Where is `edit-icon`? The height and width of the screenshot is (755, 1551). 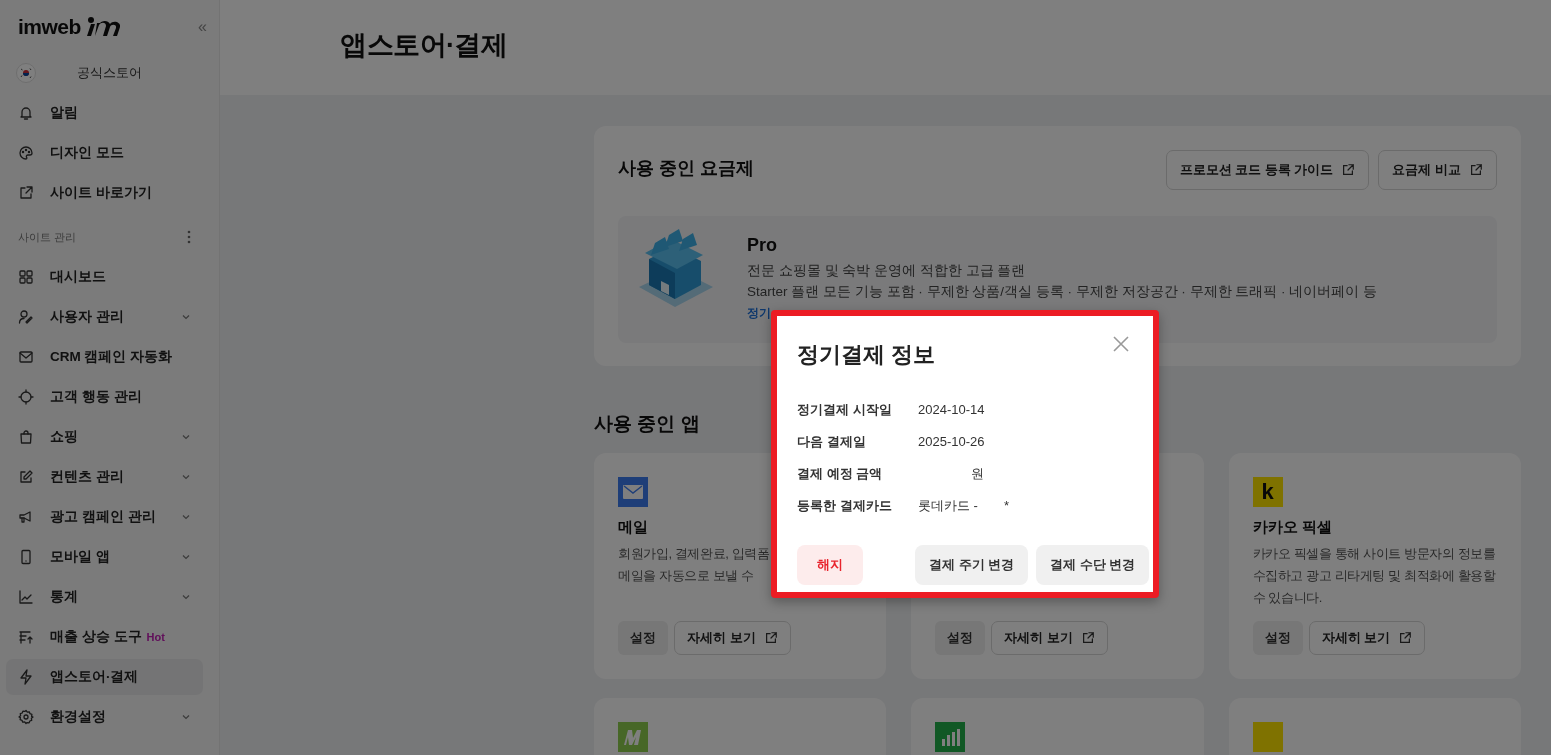 edit-icon is located at coordinates (26, 477).